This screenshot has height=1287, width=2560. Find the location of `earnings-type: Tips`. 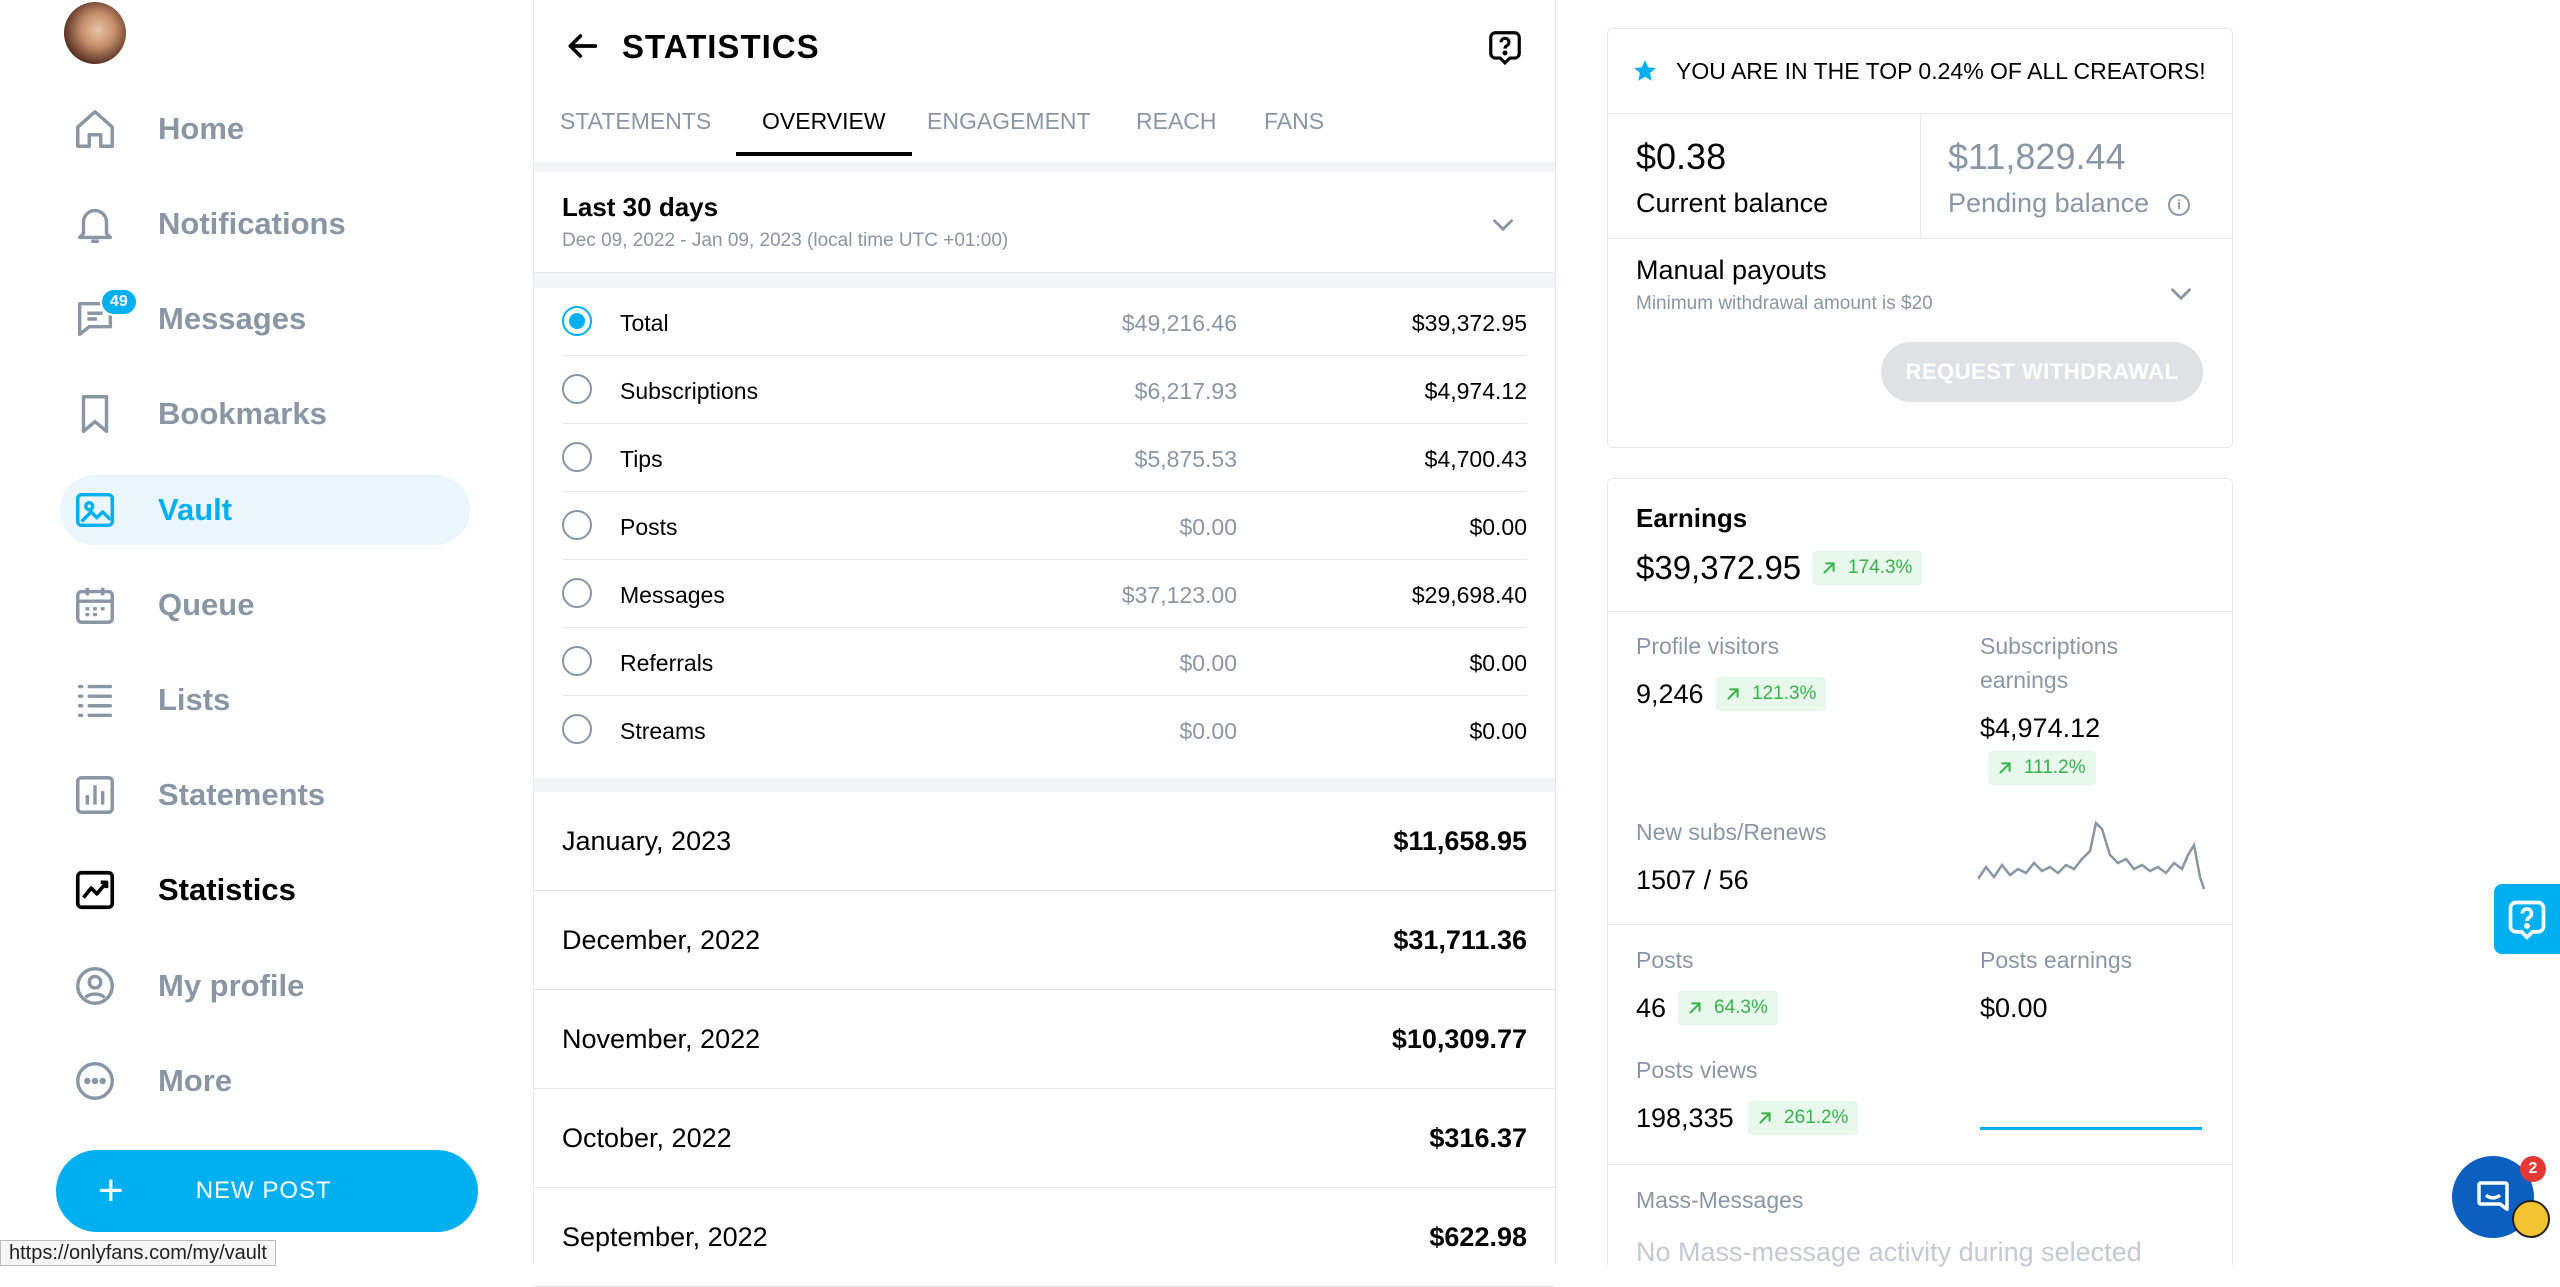

earnings-type: Tips is located at coordinates (641, 459).